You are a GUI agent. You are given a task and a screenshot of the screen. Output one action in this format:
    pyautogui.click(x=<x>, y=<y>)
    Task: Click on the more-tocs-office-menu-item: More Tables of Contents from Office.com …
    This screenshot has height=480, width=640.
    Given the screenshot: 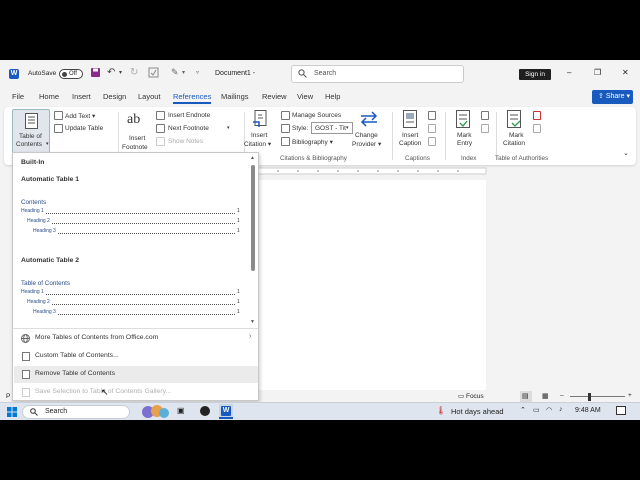 What is the action you would take?
    pyautogui.click(x=136, y=338)
    